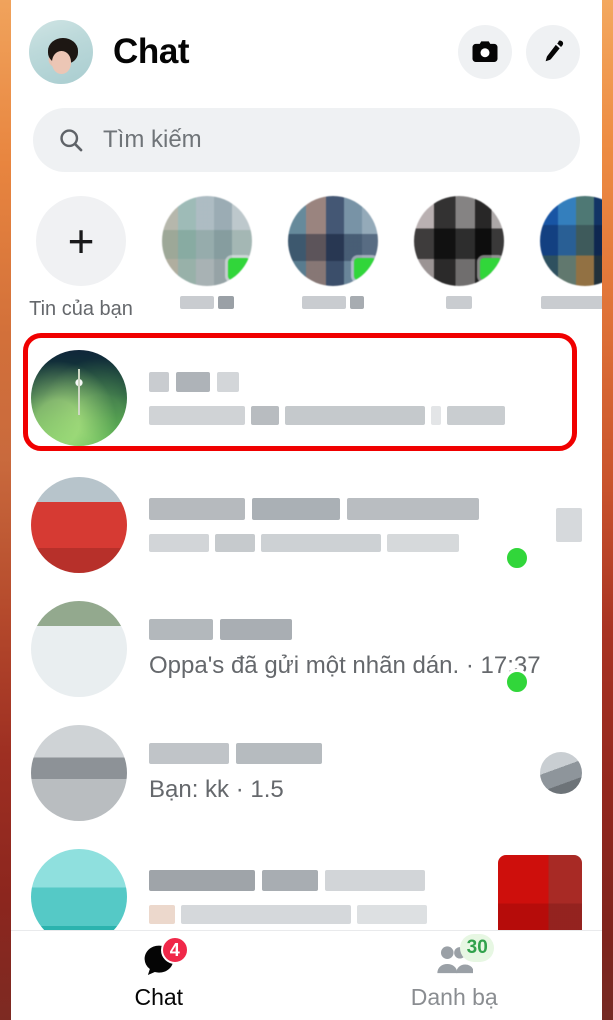 This screenshot has height=1020, width=613. I want to click on camera-icon, so click(485, 51).